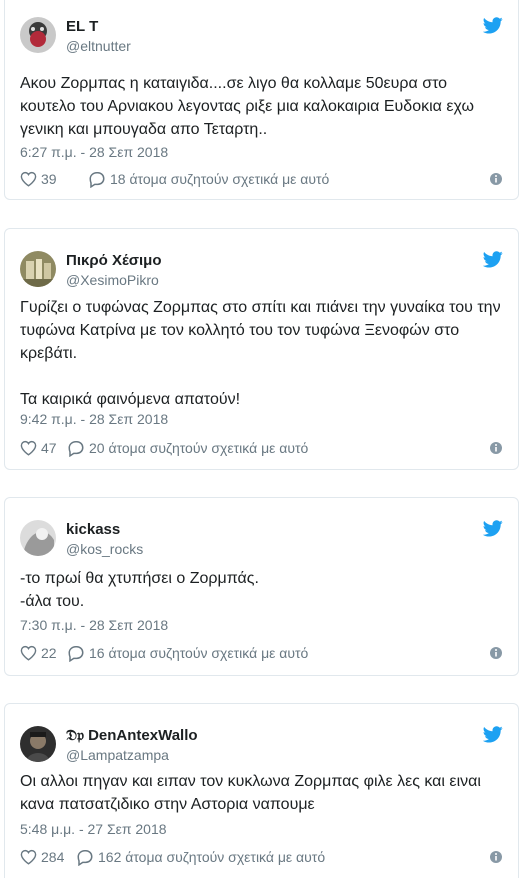 The image size is (522, 878). Describe the element at coordinates (132, 736) in the screenshot. I see `display-name: 𝔇𝔭 DenAntexWallo` at that location.